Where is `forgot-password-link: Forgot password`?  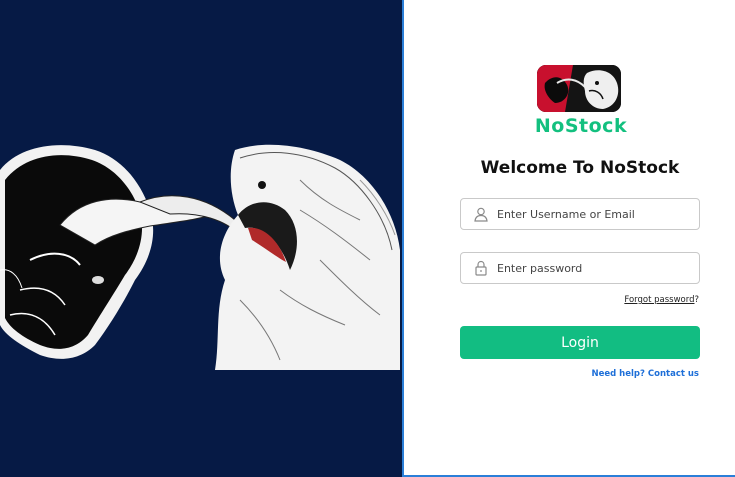
forgot-password-link: Forgot password is located at coordinates (659, 300).